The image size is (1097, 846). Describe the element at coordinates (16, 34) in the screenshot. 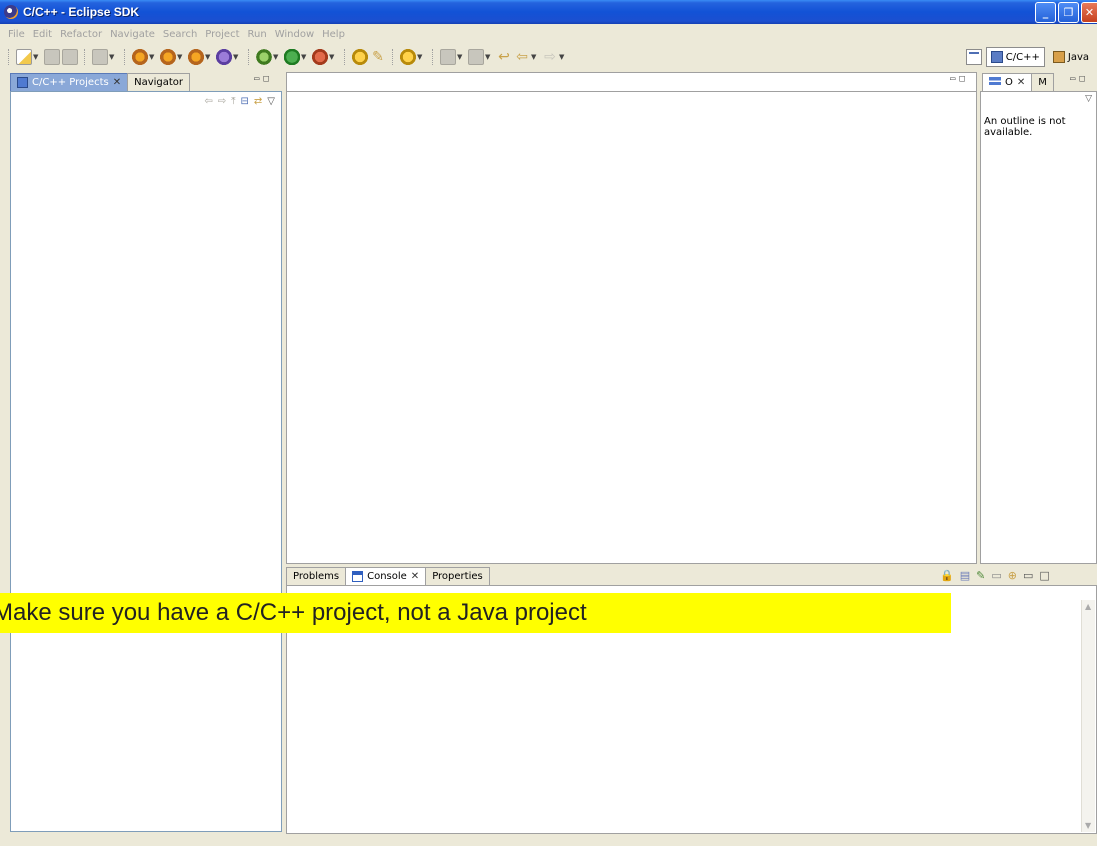

I see `menu-file: File` at that location.